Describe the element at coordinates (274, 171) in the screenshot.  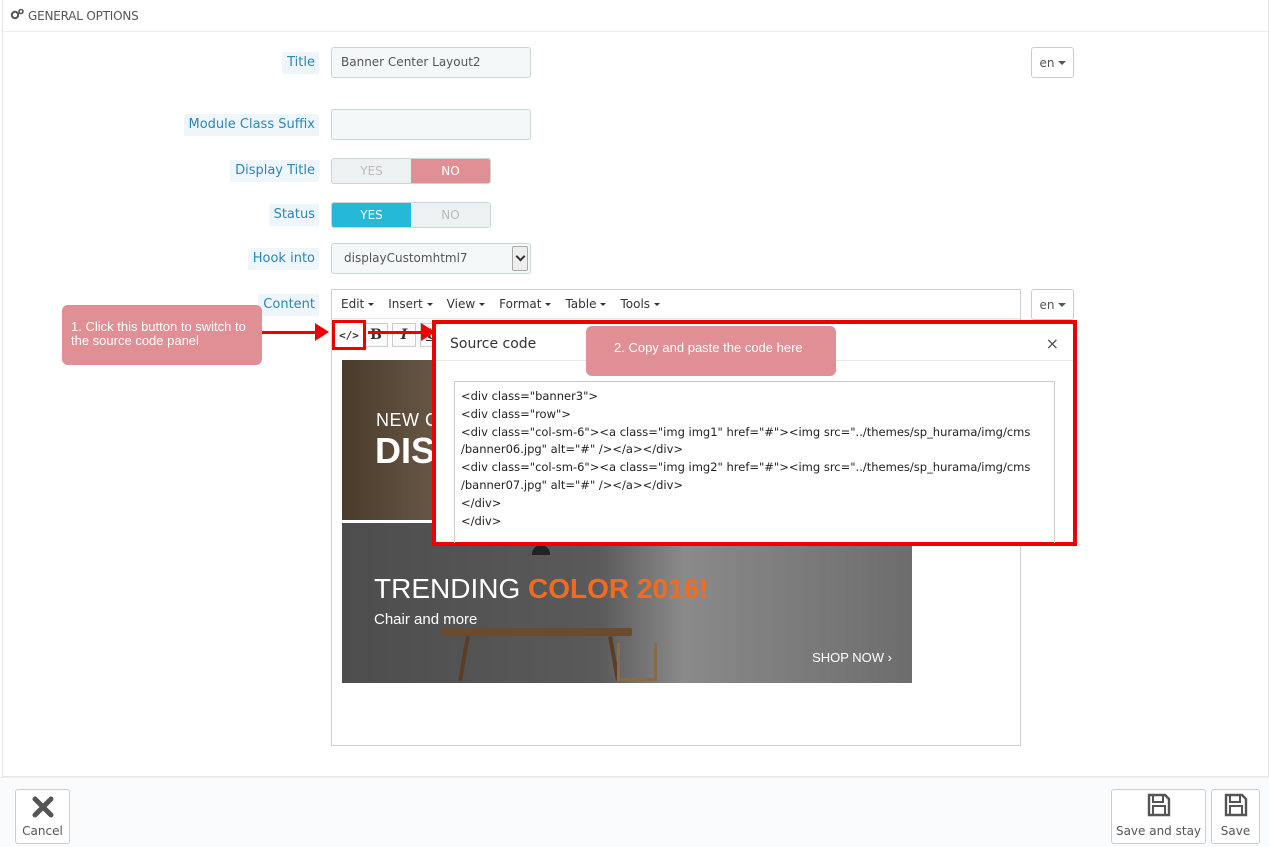
I see `display-title-label: Display Title` at that location.